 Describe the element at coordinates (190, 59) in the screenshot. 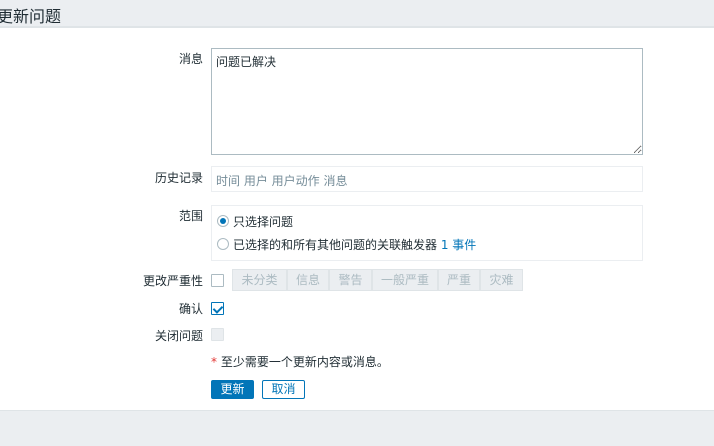

I see `message-label: 消息` at that location.